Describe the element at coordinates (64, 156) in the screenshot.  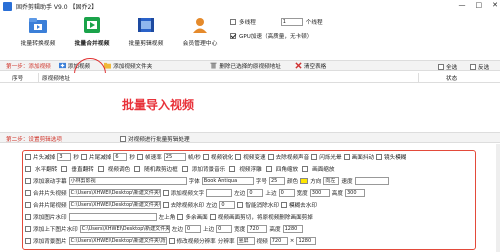
I see `cut-head-input: 3` at that location.